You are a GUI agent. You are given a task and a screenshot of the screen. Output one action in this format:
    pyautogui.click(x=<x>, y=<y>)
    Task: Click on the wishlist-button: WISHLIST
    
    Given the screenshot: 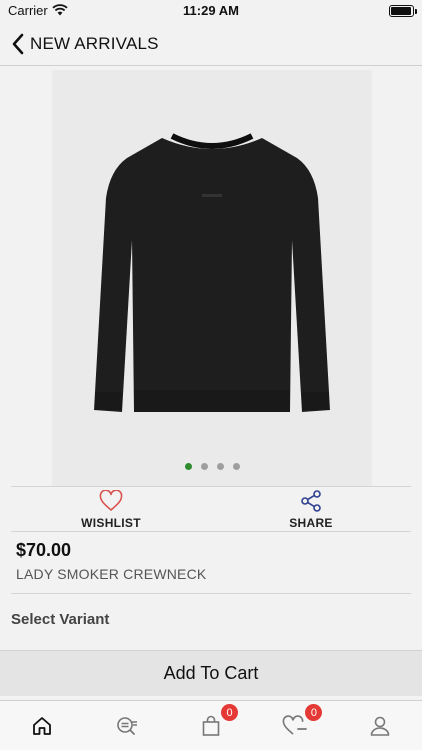 What is the action you would take?
    pyautogui.click(x=111, y=509)
    